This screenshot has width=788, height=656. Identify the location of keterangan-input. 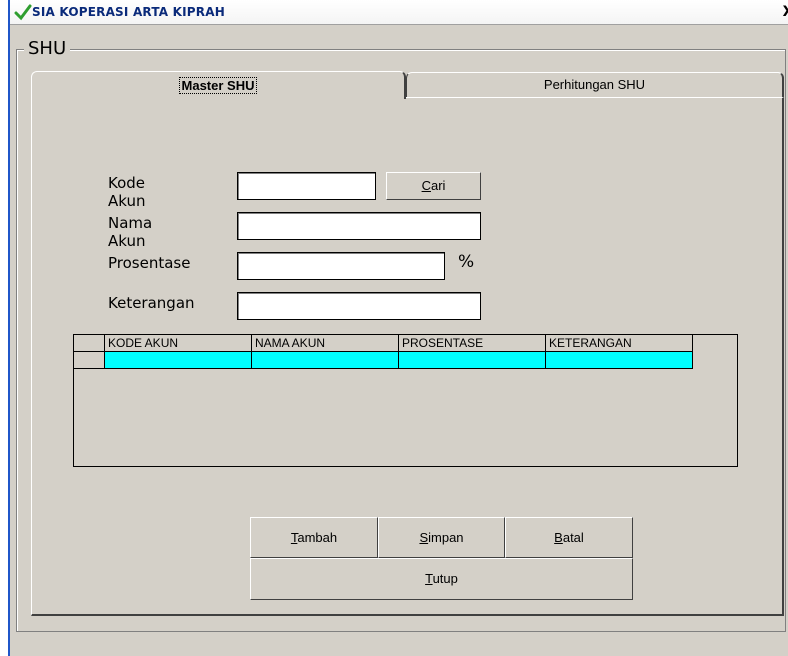
(359, 306).